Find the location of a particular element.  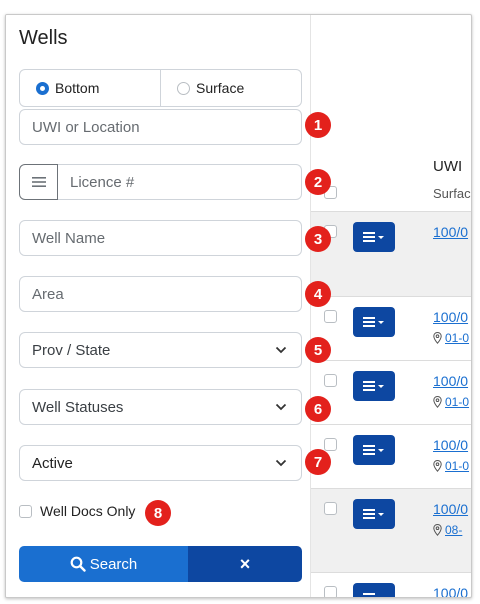

uwi-column-header: UWI is located at coordinates (447, 166).